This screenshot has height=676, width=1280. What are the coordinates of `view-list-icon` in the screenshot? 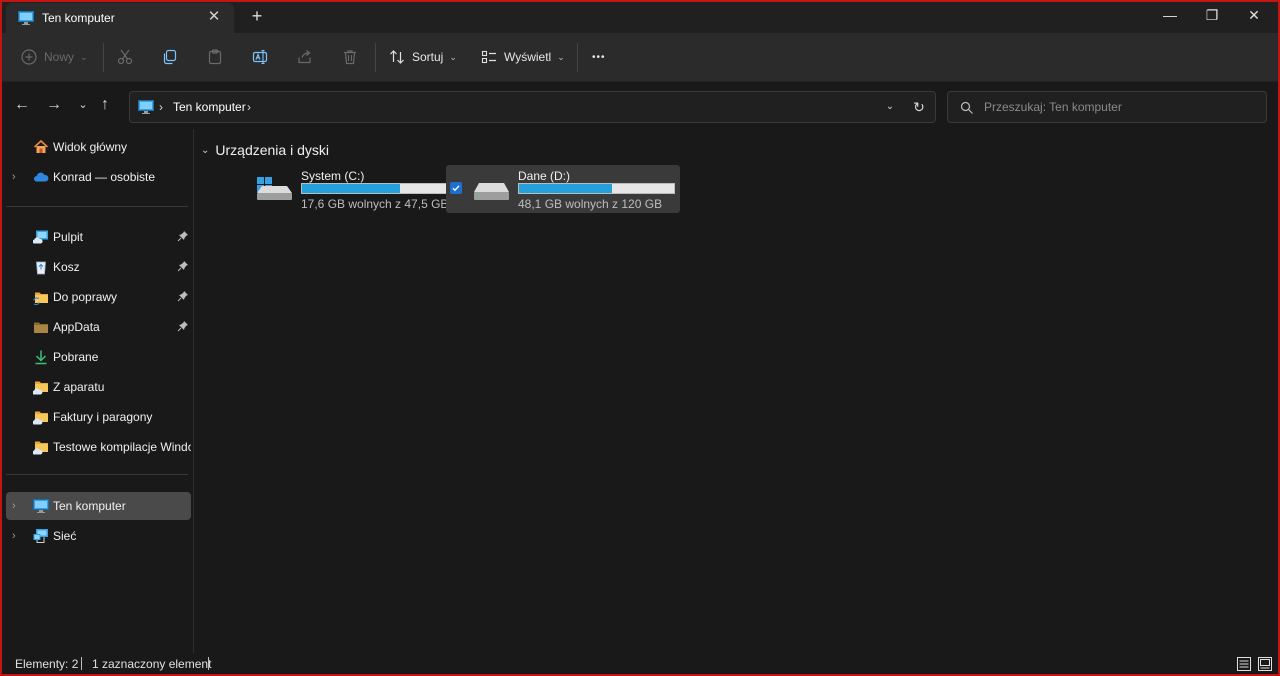 It's located at (488, 57).